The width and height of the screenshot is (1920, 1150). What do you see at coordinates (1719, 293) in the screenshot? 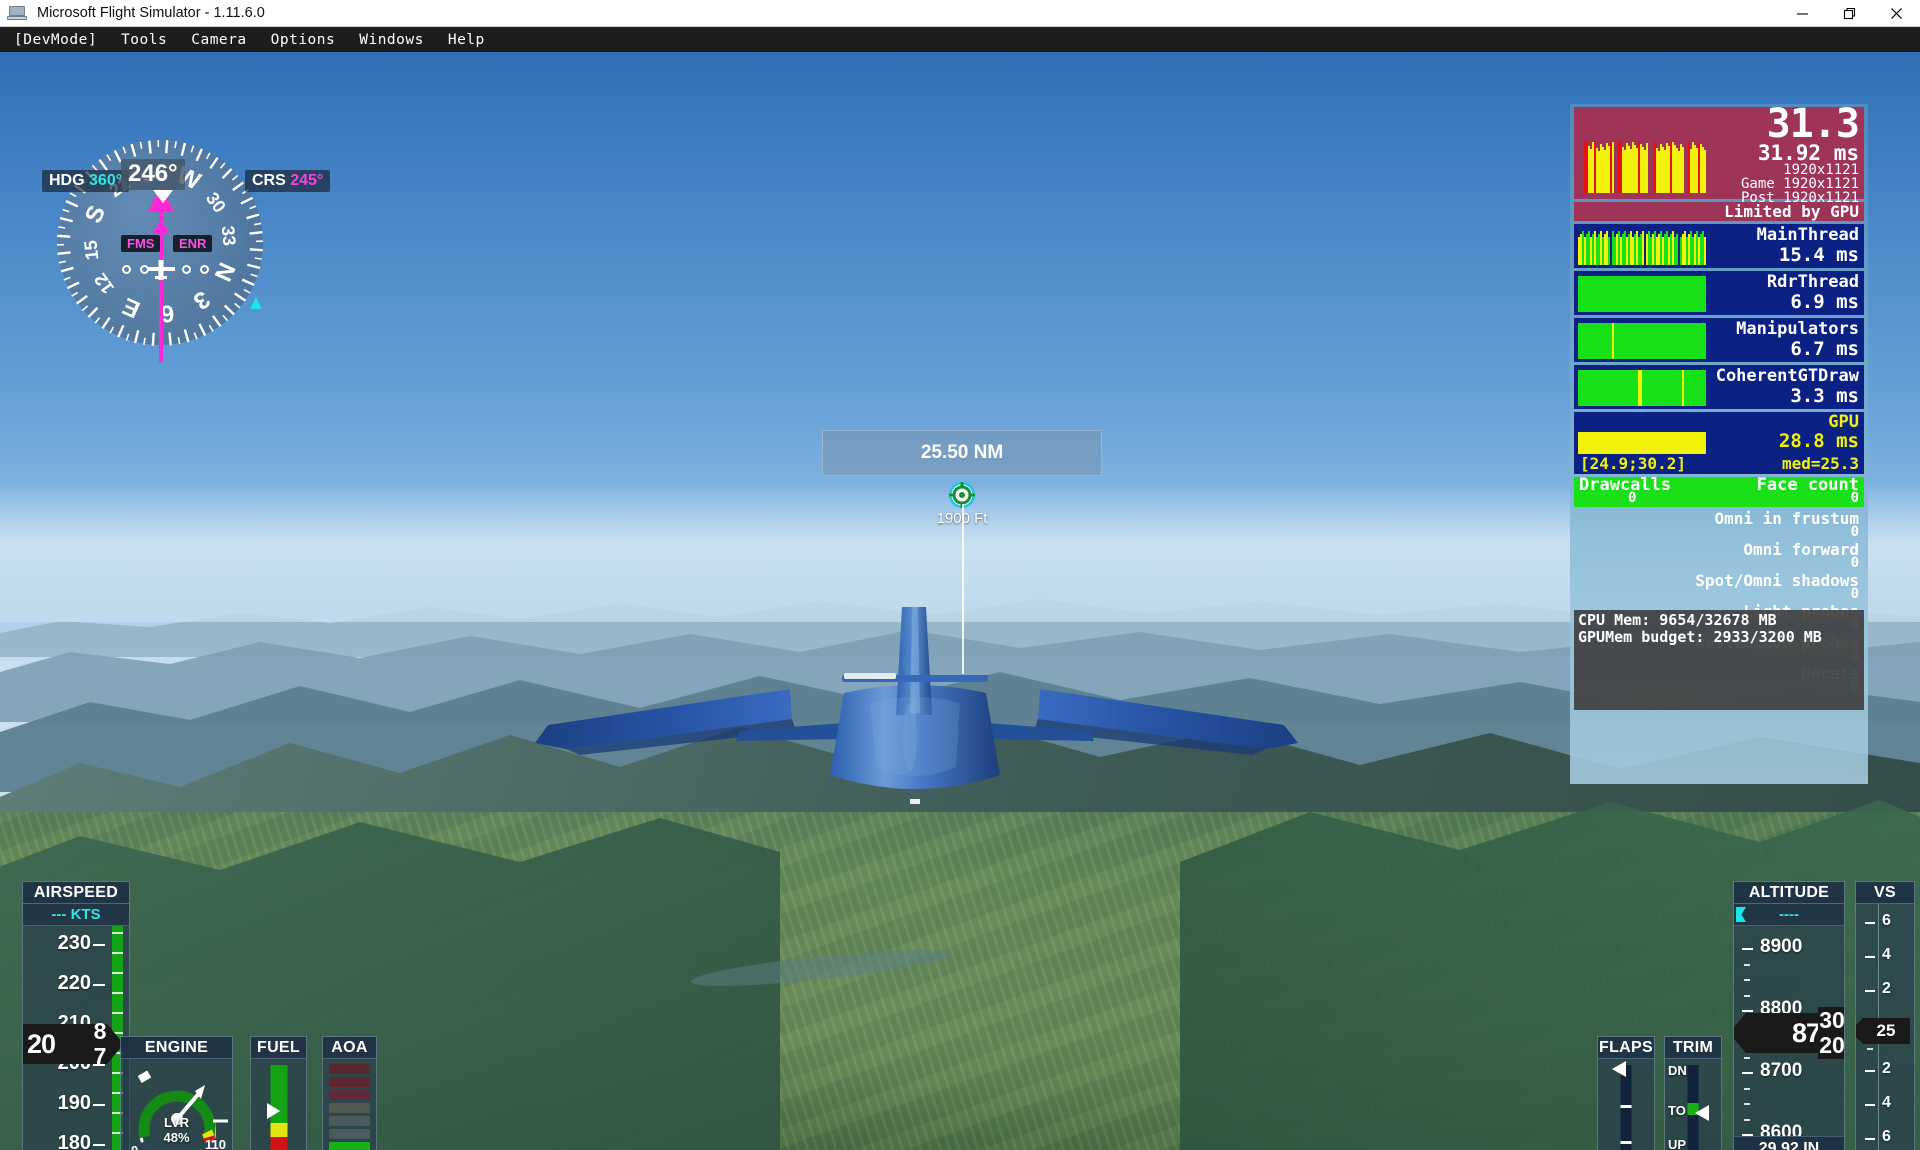
I see `thread-block-rdrthread: RdrThread 6.9 ms` at bounding box center [1719, 293].